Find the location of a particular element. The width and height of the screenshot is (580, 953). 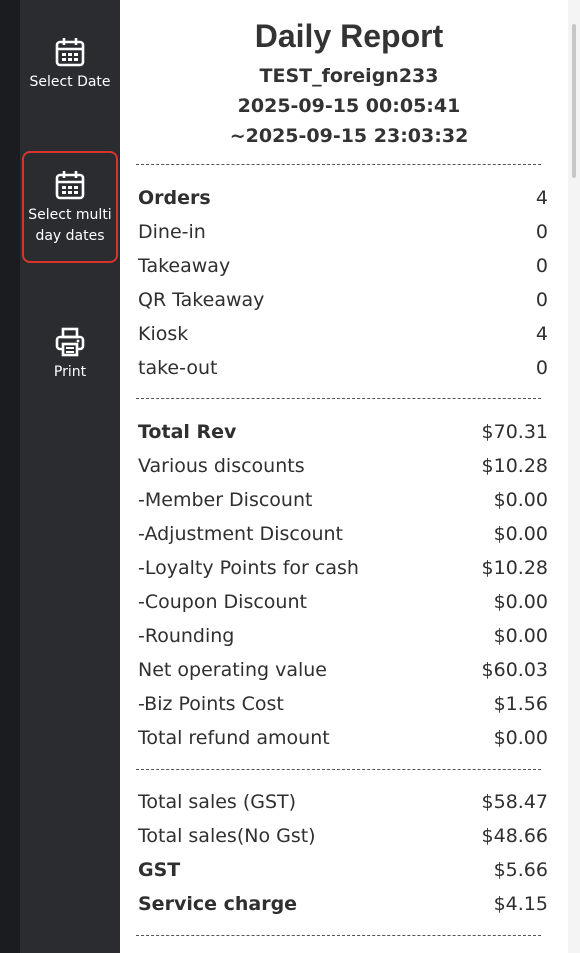

total-refund-row: Total refund amount $0.00 is located at coordinates (343, 738).